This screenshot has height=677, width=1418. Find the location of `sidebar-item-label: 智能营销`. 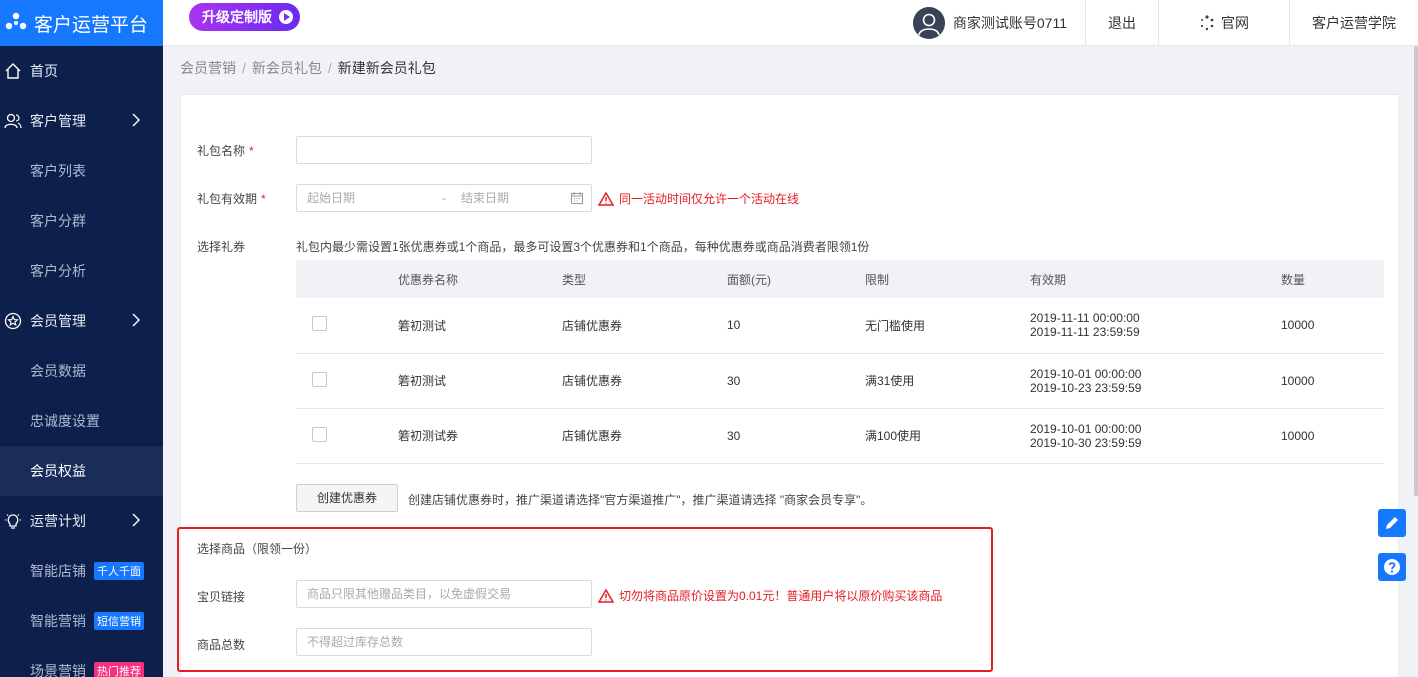

sidebar-item-label: 智能营销 is located at coordinates (58, 621).